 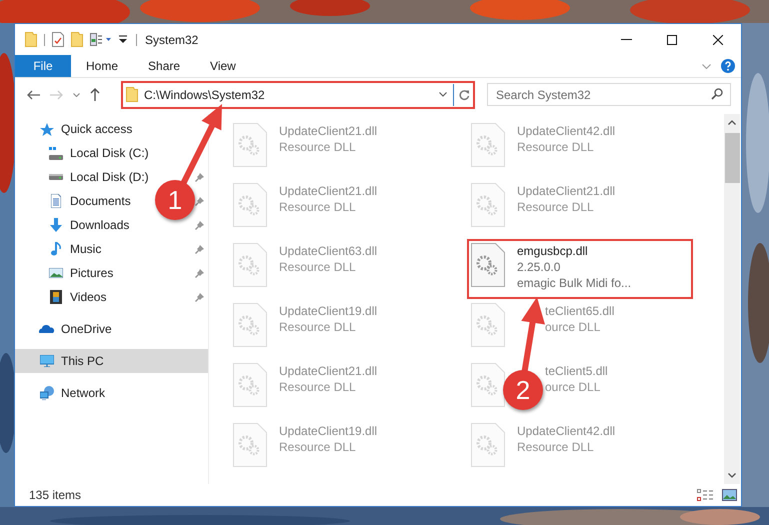 I want to click on nav-item: Downloads, so click(x=75, y=225).